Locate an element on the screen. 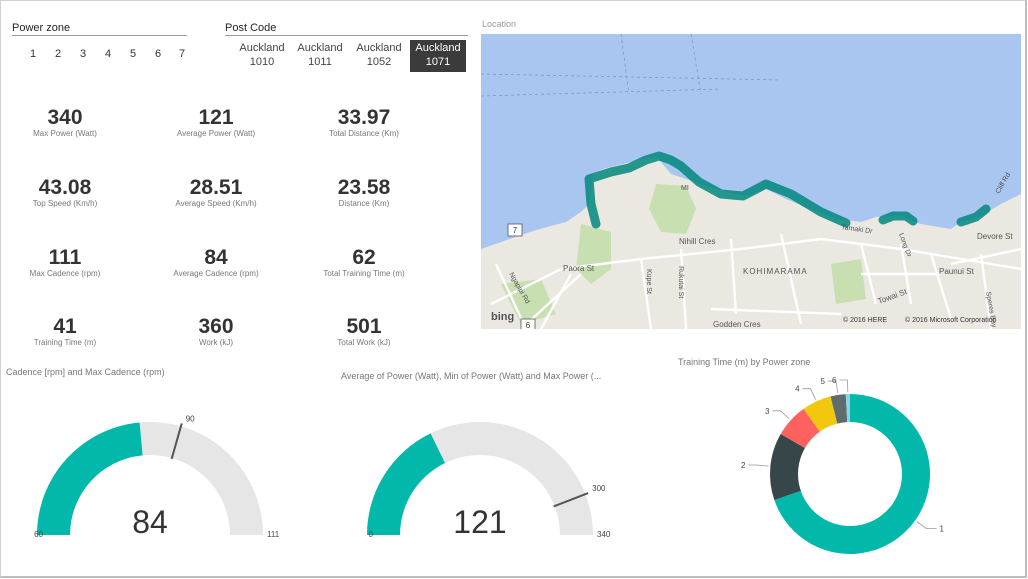 The height and width of the screenshot is (579, 1028). power-zone-item-1: 1 is located at coordinates (33, 54).